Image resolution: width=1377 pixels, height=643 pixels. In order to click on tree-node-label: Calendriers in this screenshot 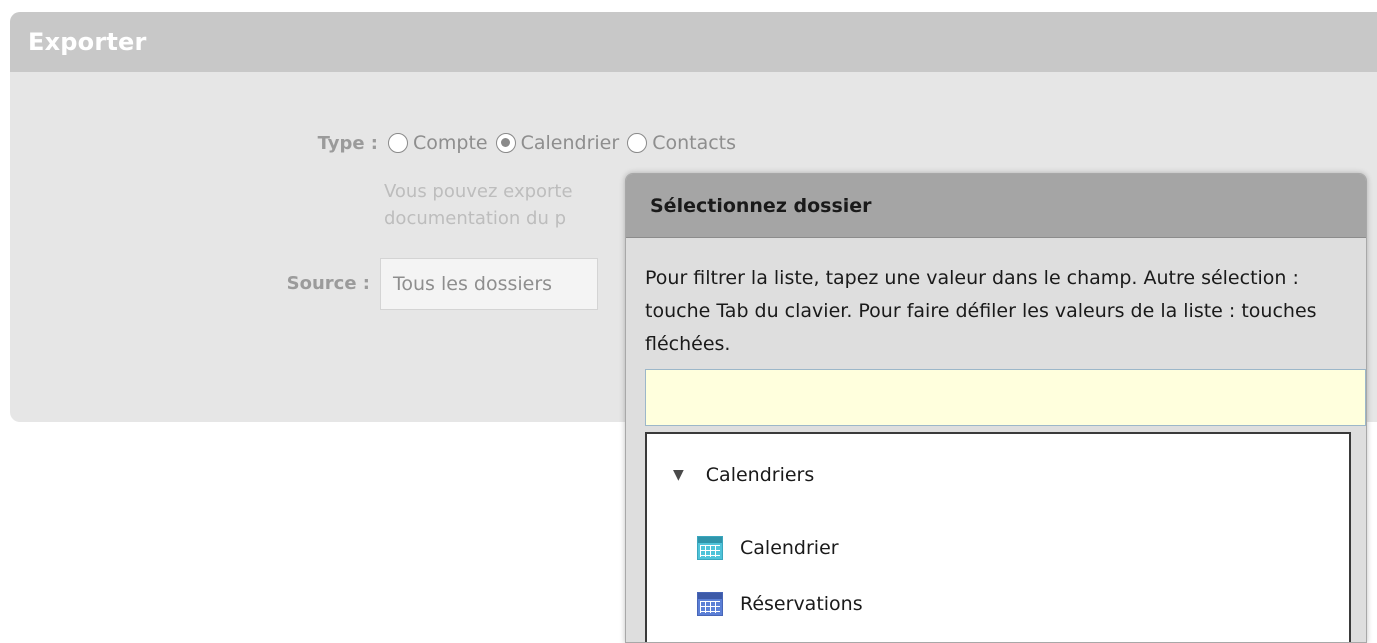, I will do `click(760, 475)`.